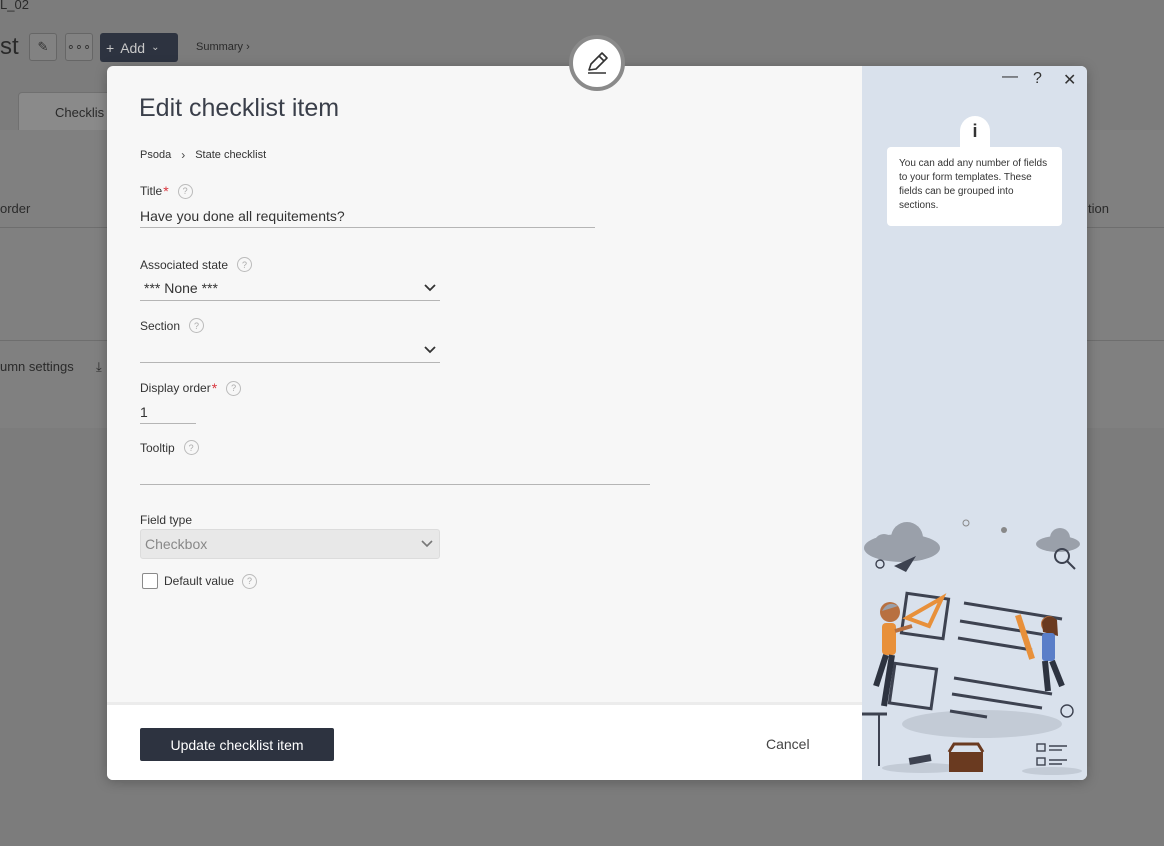 This screenshot has width=1164, height=846. I want to click on tooltip-label: Tooltip ?, so click(169, 447).